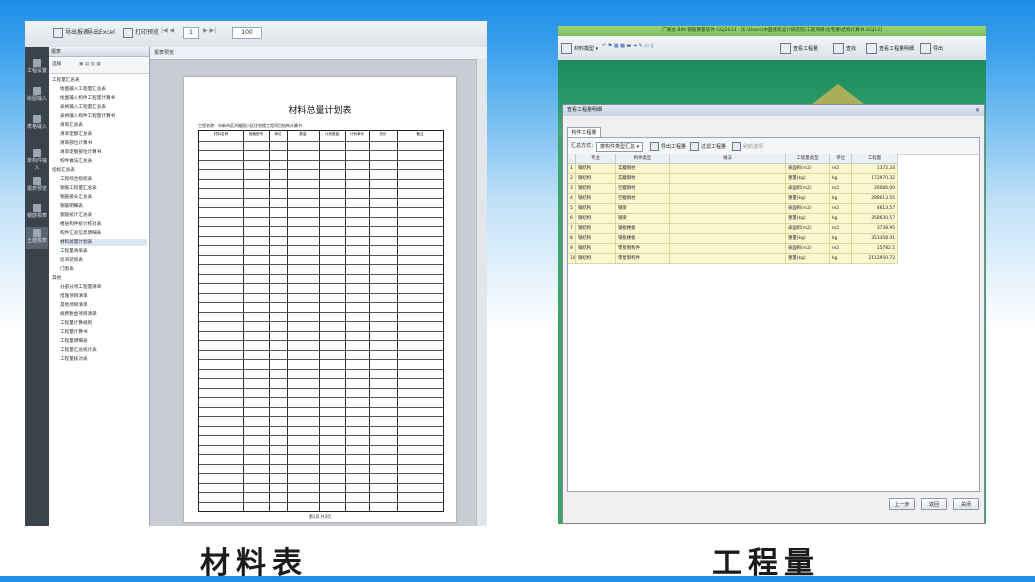  What do you see at coordinates (103, 107) in the screenshot?
I see `tree-item: 表格输入工程量汇总表` at bounding box center [103, 107].